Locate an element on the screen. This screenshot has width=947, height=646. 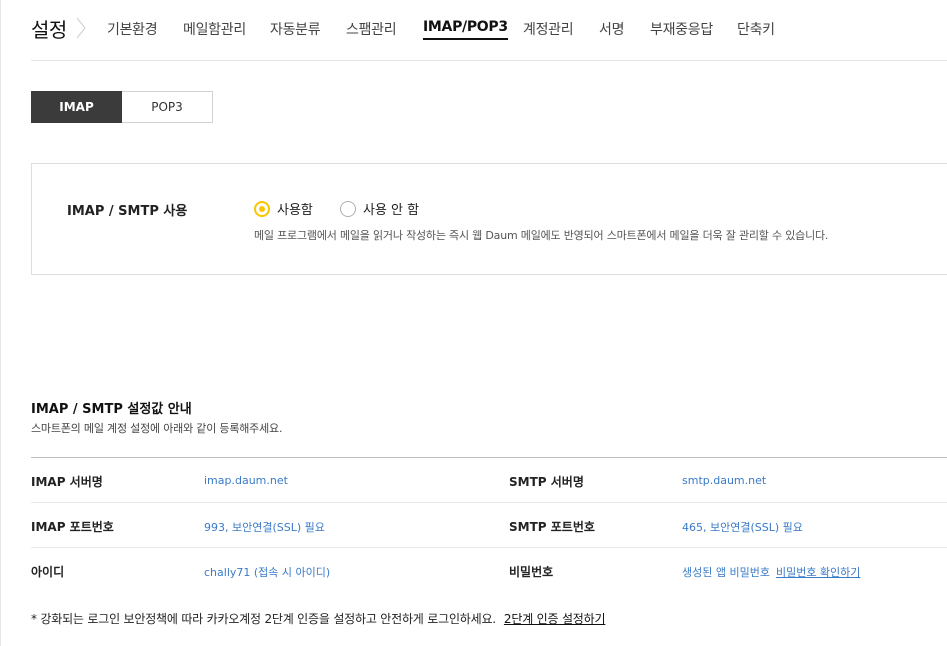
password-key: 비밀번호 is located at coordinates (531, 572).